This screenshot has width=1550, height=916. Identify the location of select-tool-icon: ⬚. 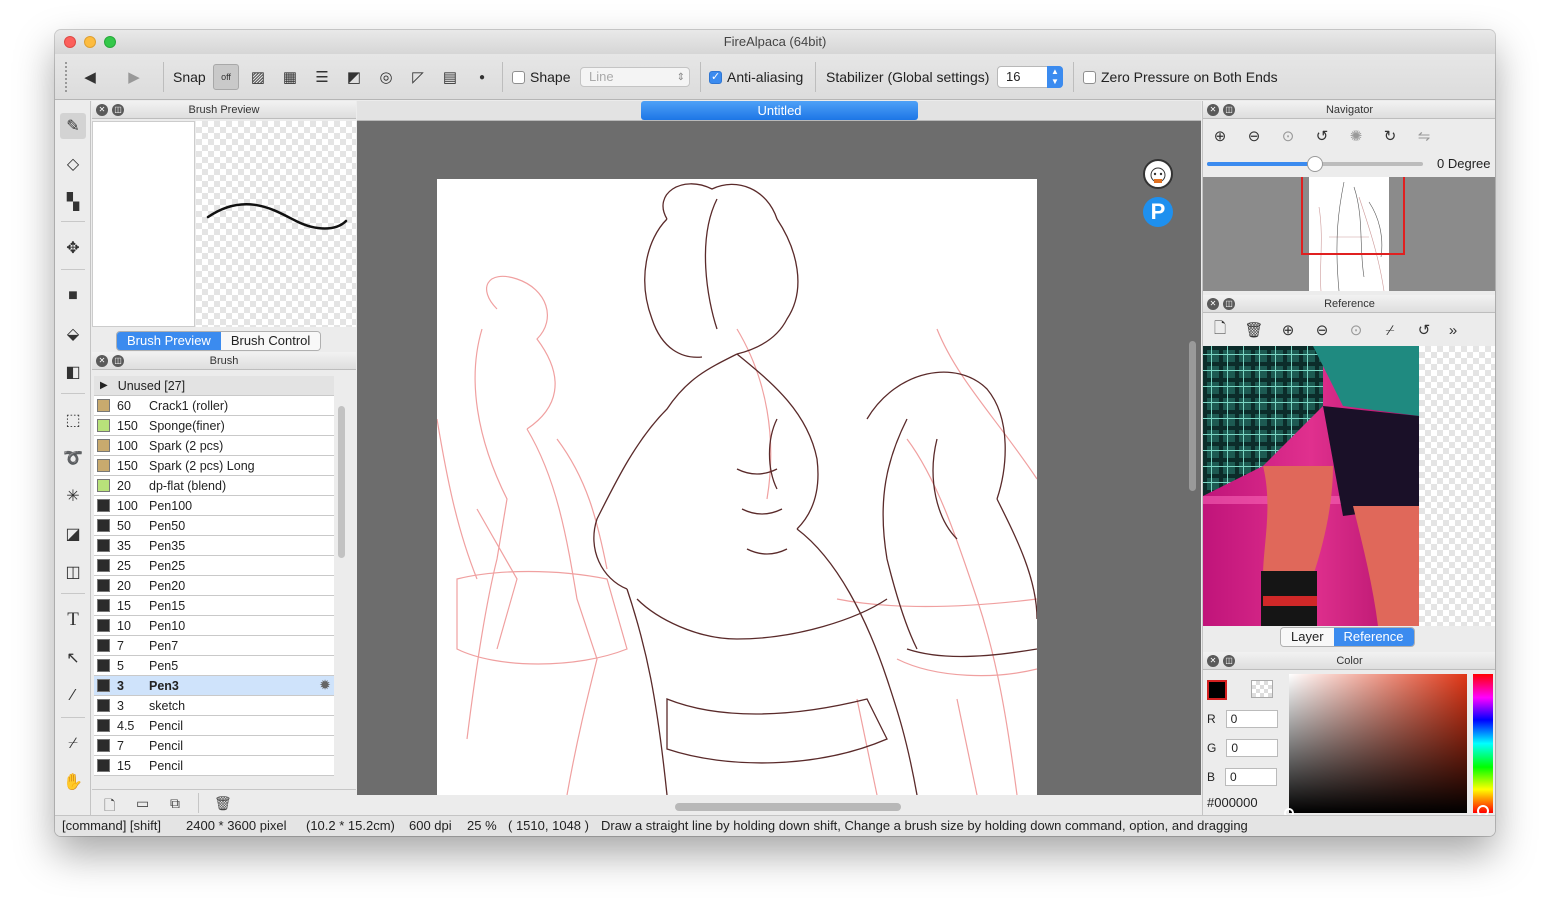
(73, 420).